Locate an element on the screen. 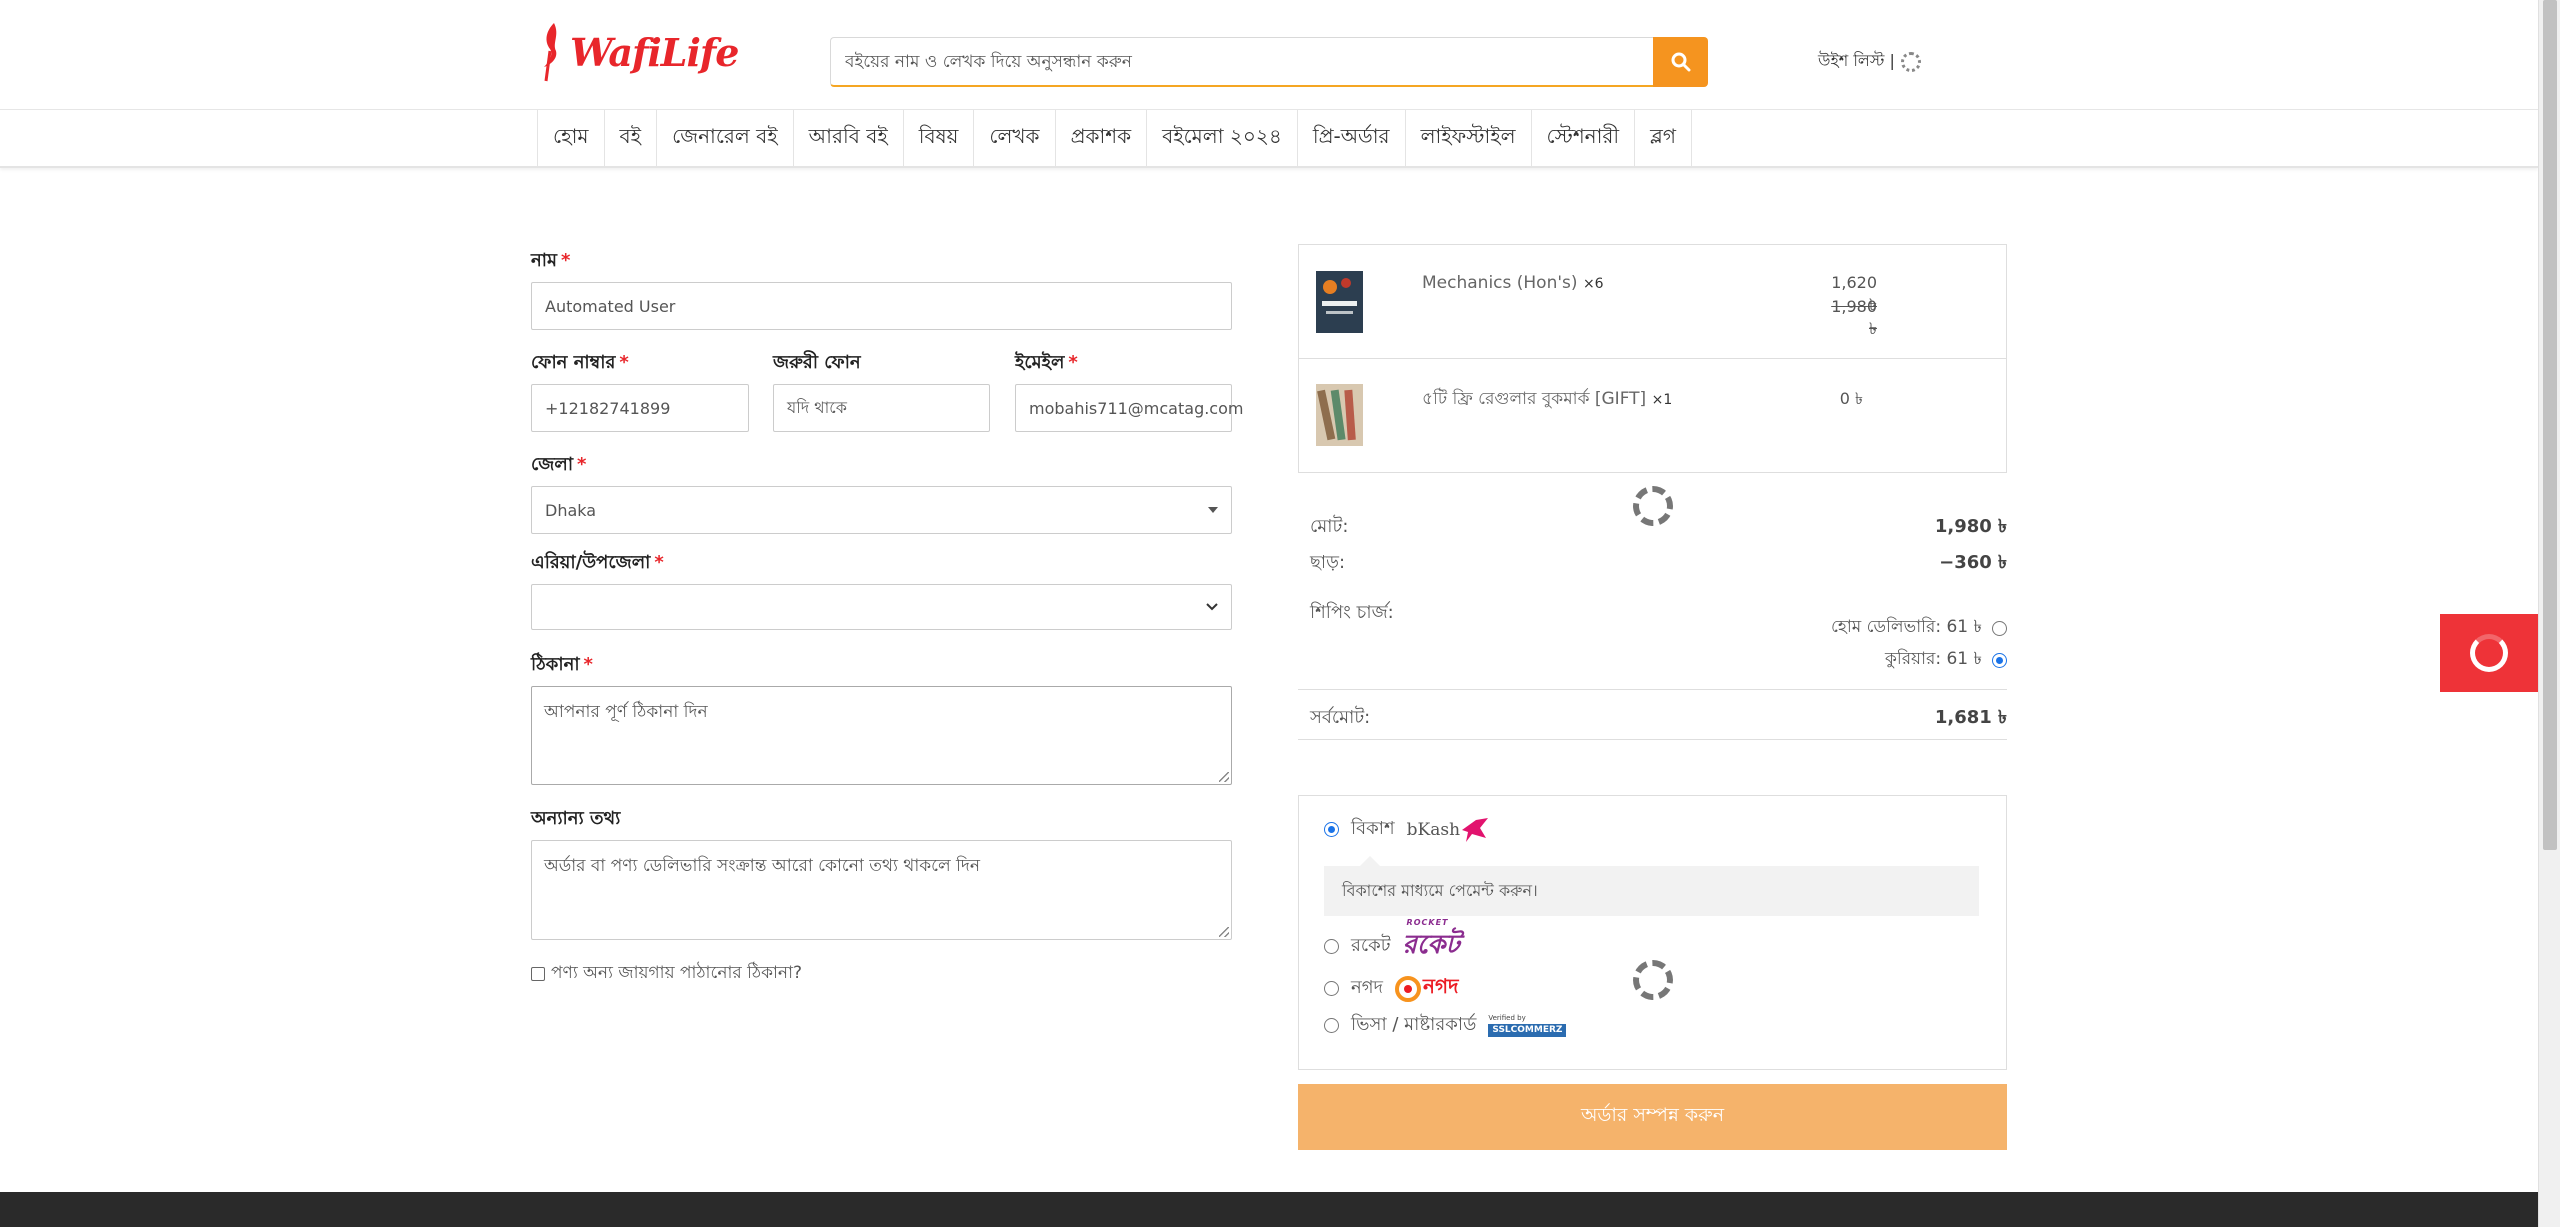  nagad-swirl-icon is located at coordinates (1408, 988).